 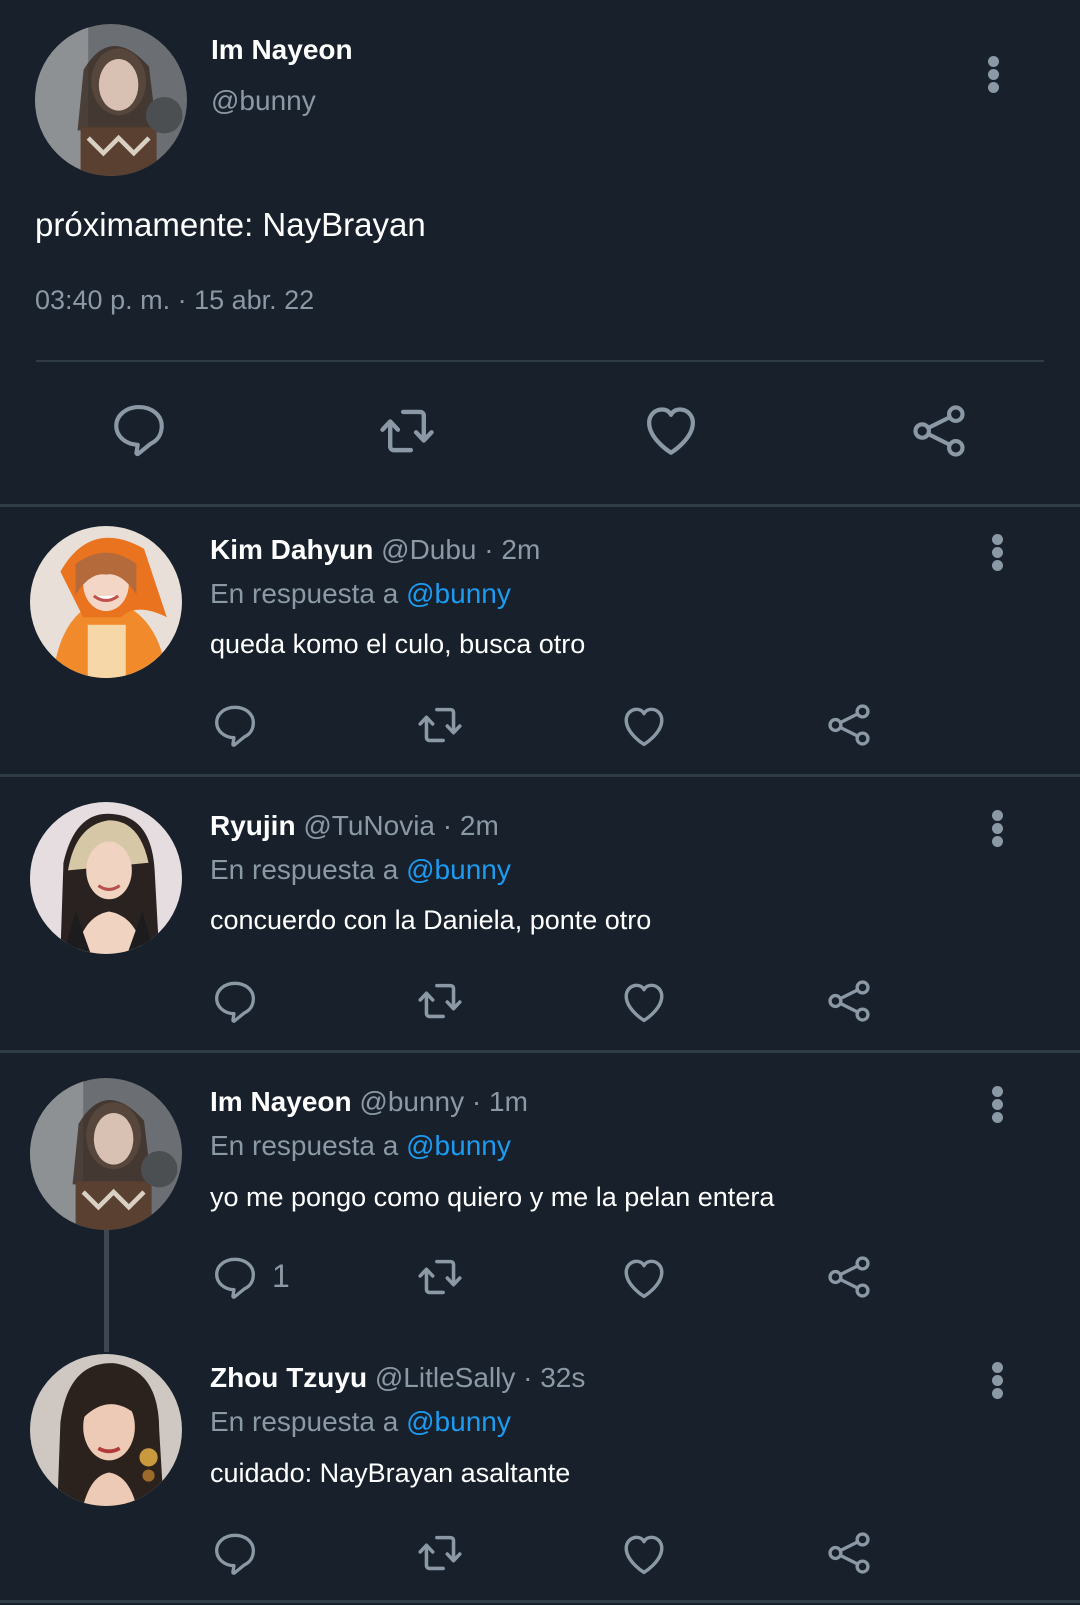 What do you see at coordinates (398, 644) in the screenshot?
I see `reply-text: queda komo el culo, busca otro` at bounding box center [398, 644].